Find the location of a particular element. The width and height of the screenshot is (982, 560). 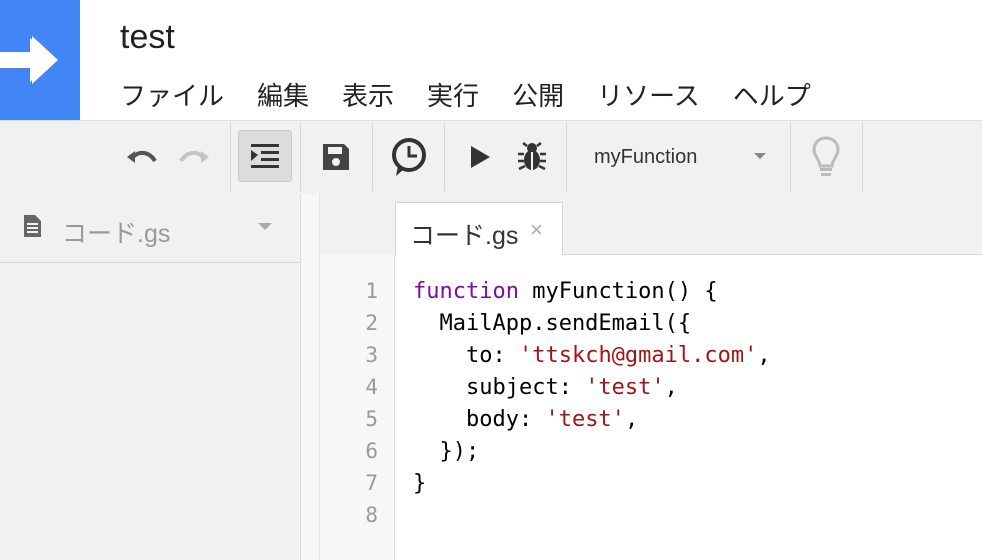

redo-button is located at coordinates (194, 157).